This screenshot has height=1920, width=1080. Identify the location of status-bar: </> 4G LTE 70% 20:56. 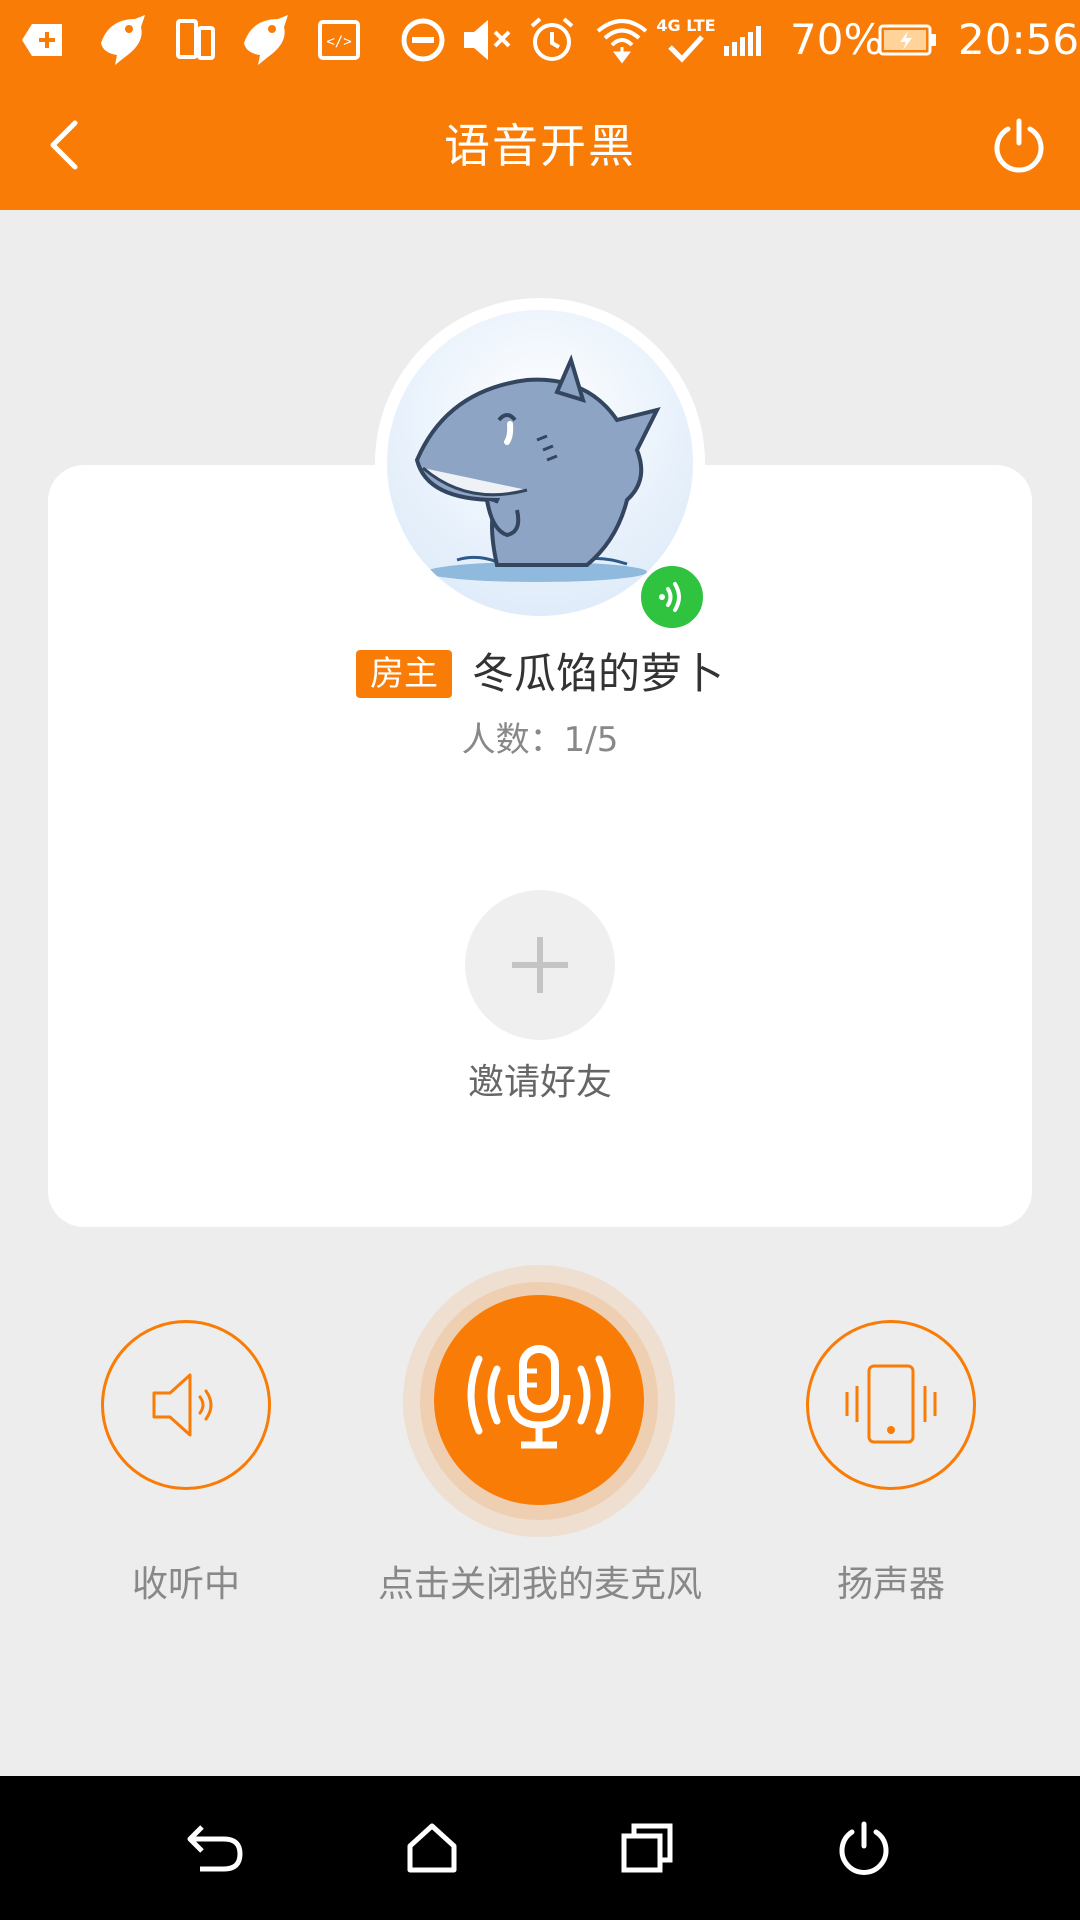
(540, 40).